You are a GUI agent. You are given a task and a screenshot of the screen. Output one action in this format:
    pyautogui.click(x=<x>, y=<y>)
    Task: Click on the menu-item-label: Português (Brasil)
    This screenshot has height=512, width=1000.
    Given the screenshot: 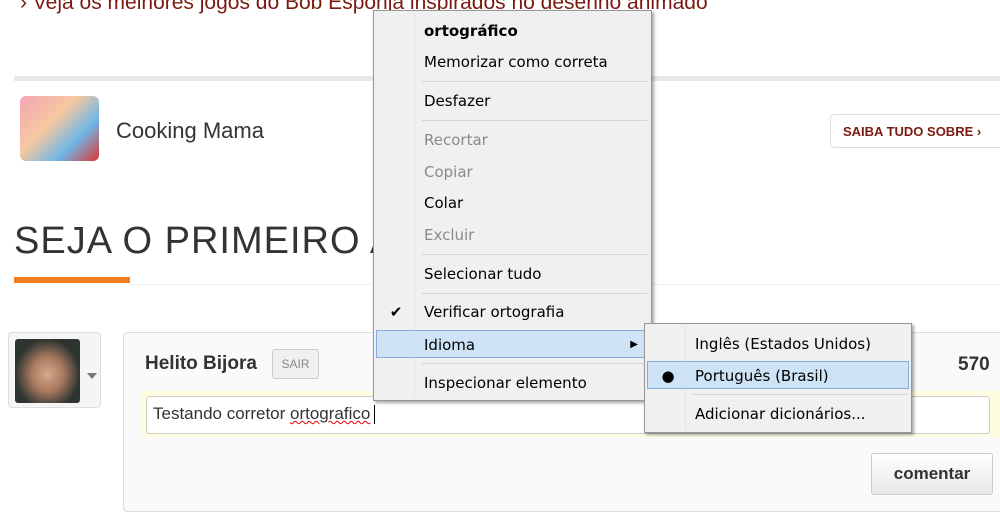 What is the action you would take?
    pyautogui.click(x=762, y=376)
    